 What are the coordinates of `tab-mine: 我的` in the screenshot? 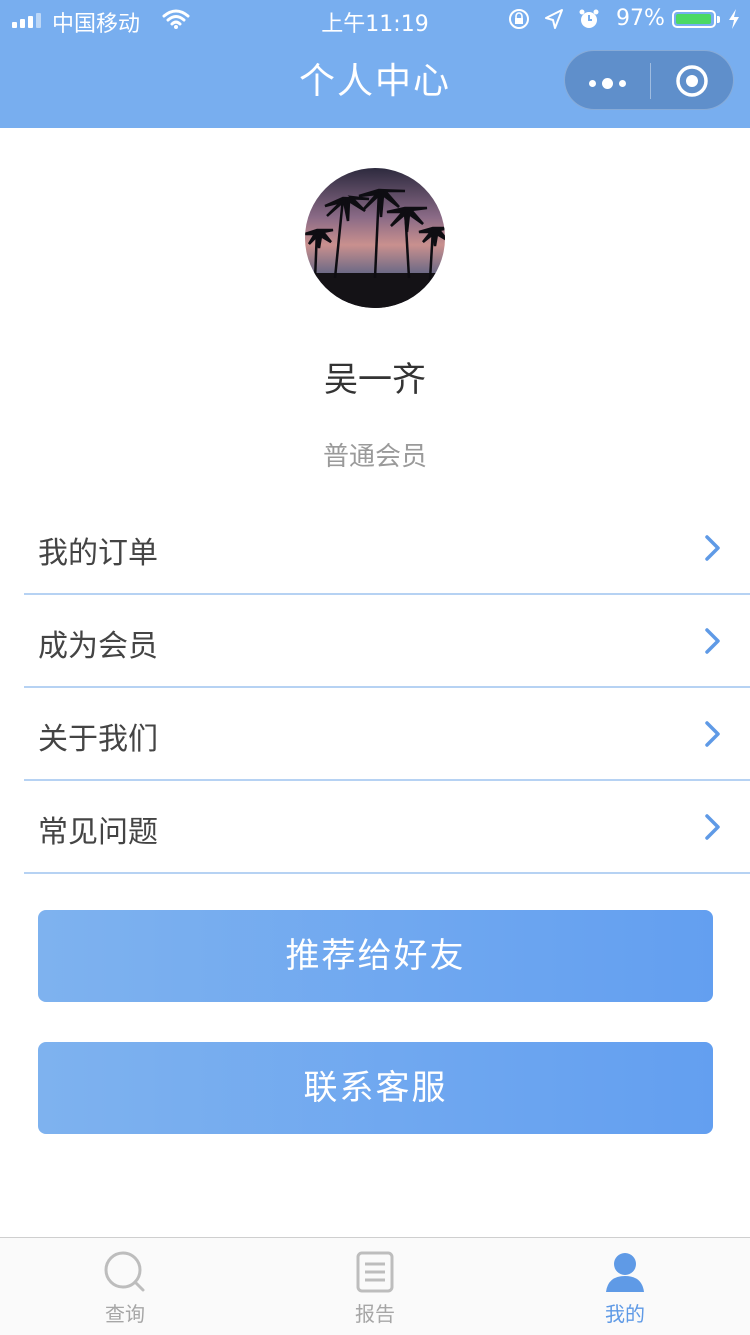 It's located at (625, 1286).